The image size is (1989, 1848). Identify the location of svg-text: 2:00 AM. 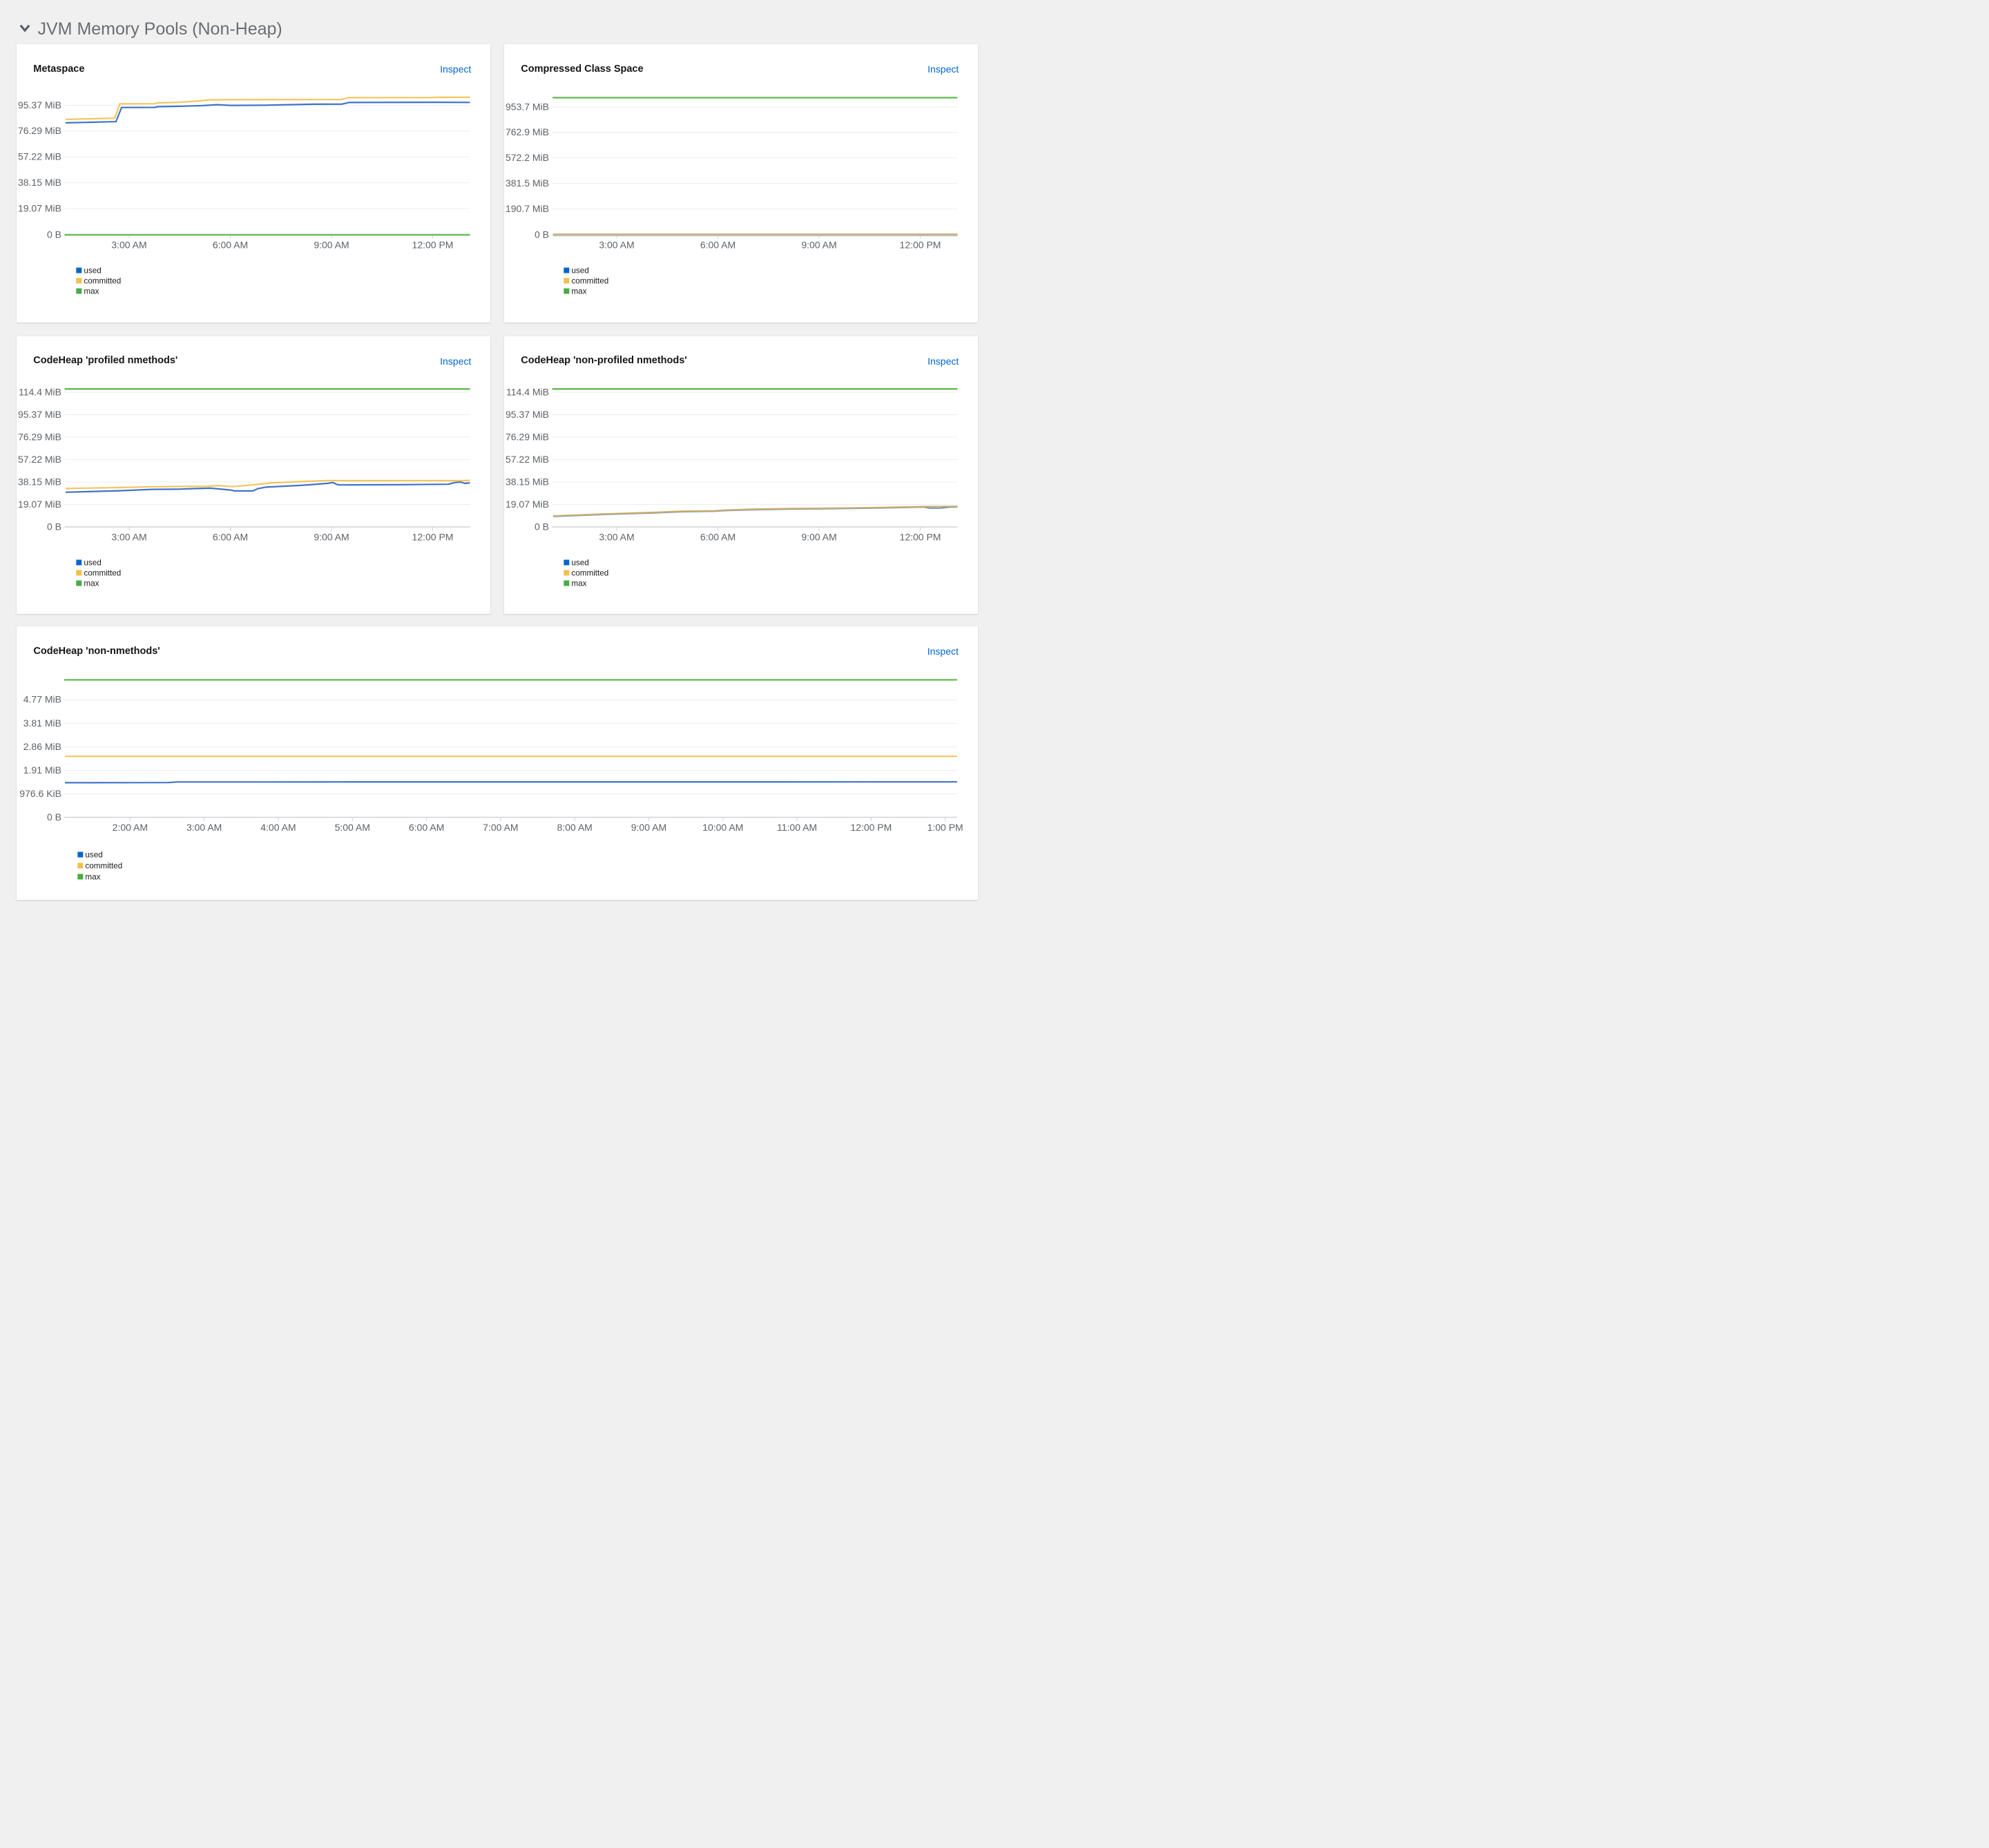
(130, 827).